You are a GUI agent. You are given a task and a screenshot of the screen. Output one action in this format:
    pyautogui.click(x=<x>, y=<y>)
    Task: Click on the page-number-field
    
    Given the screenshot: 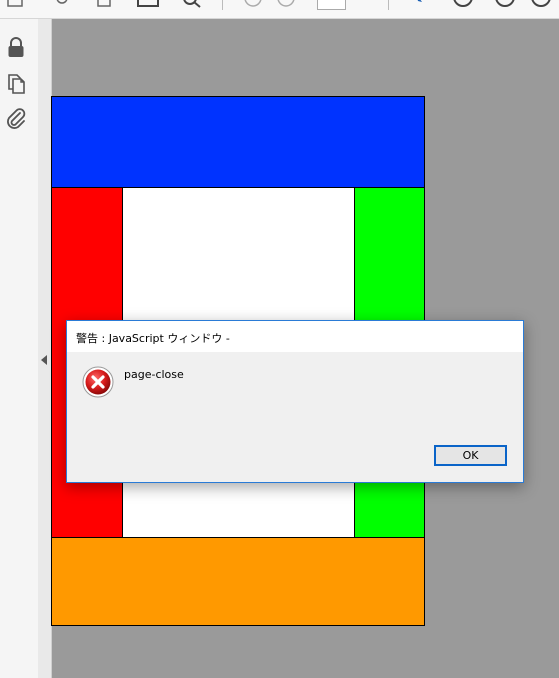 What is the action you would take?
    pyautogui.click(x=331, y=5)
    